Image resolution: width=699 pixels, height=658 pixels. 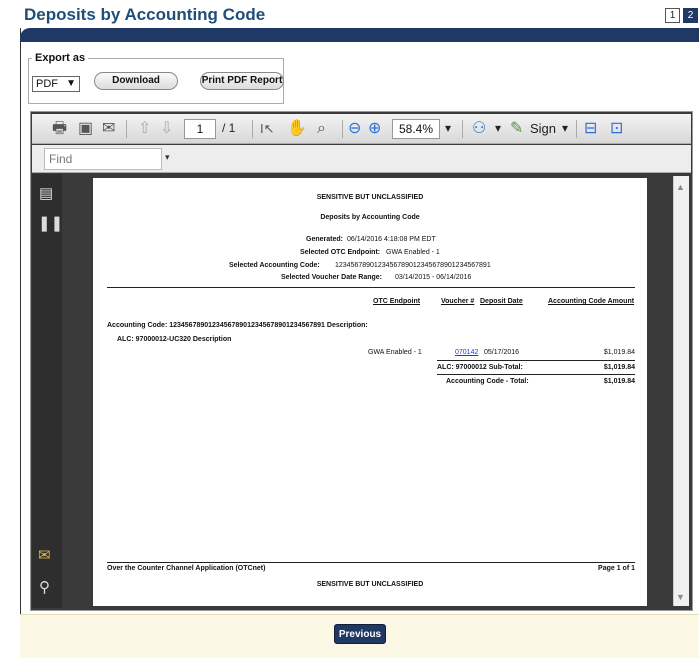 What do you see at coordinates (466, 352) in the screenshot?
I see `voucher-link: 070142` at bounding box center [466, 352].